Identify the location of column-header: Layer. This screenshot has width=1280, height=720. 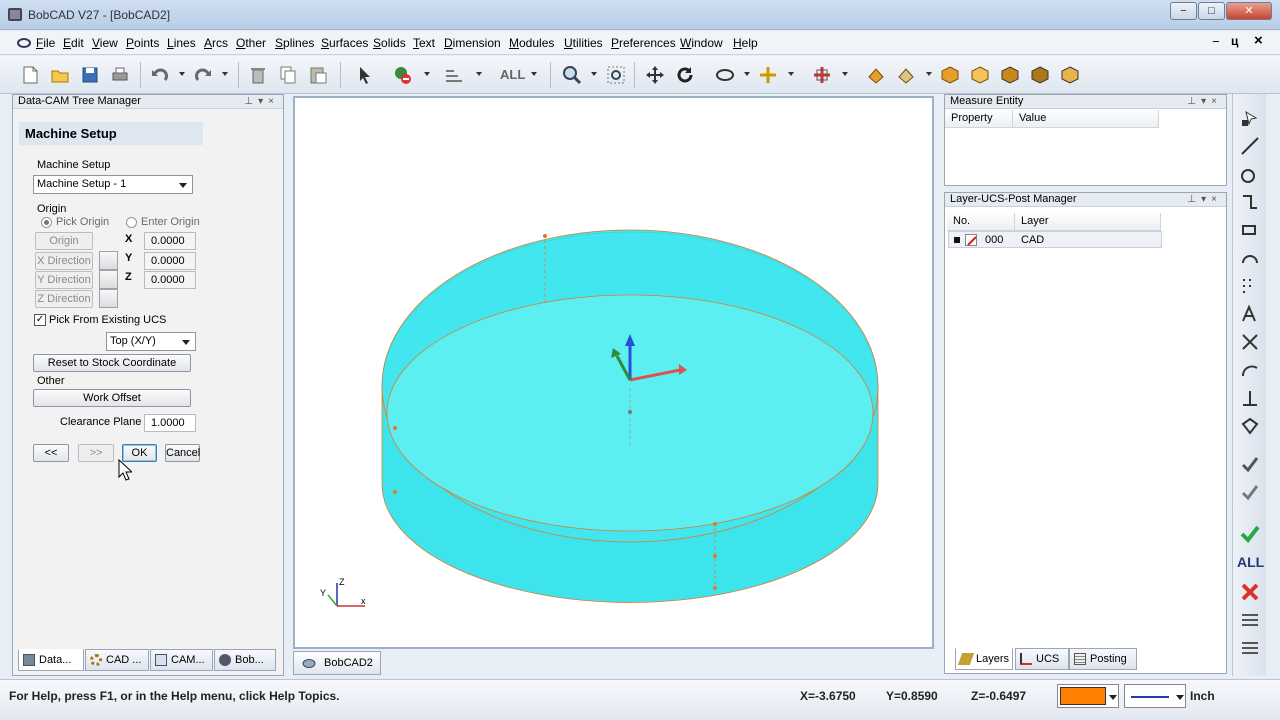
(1088, 222).